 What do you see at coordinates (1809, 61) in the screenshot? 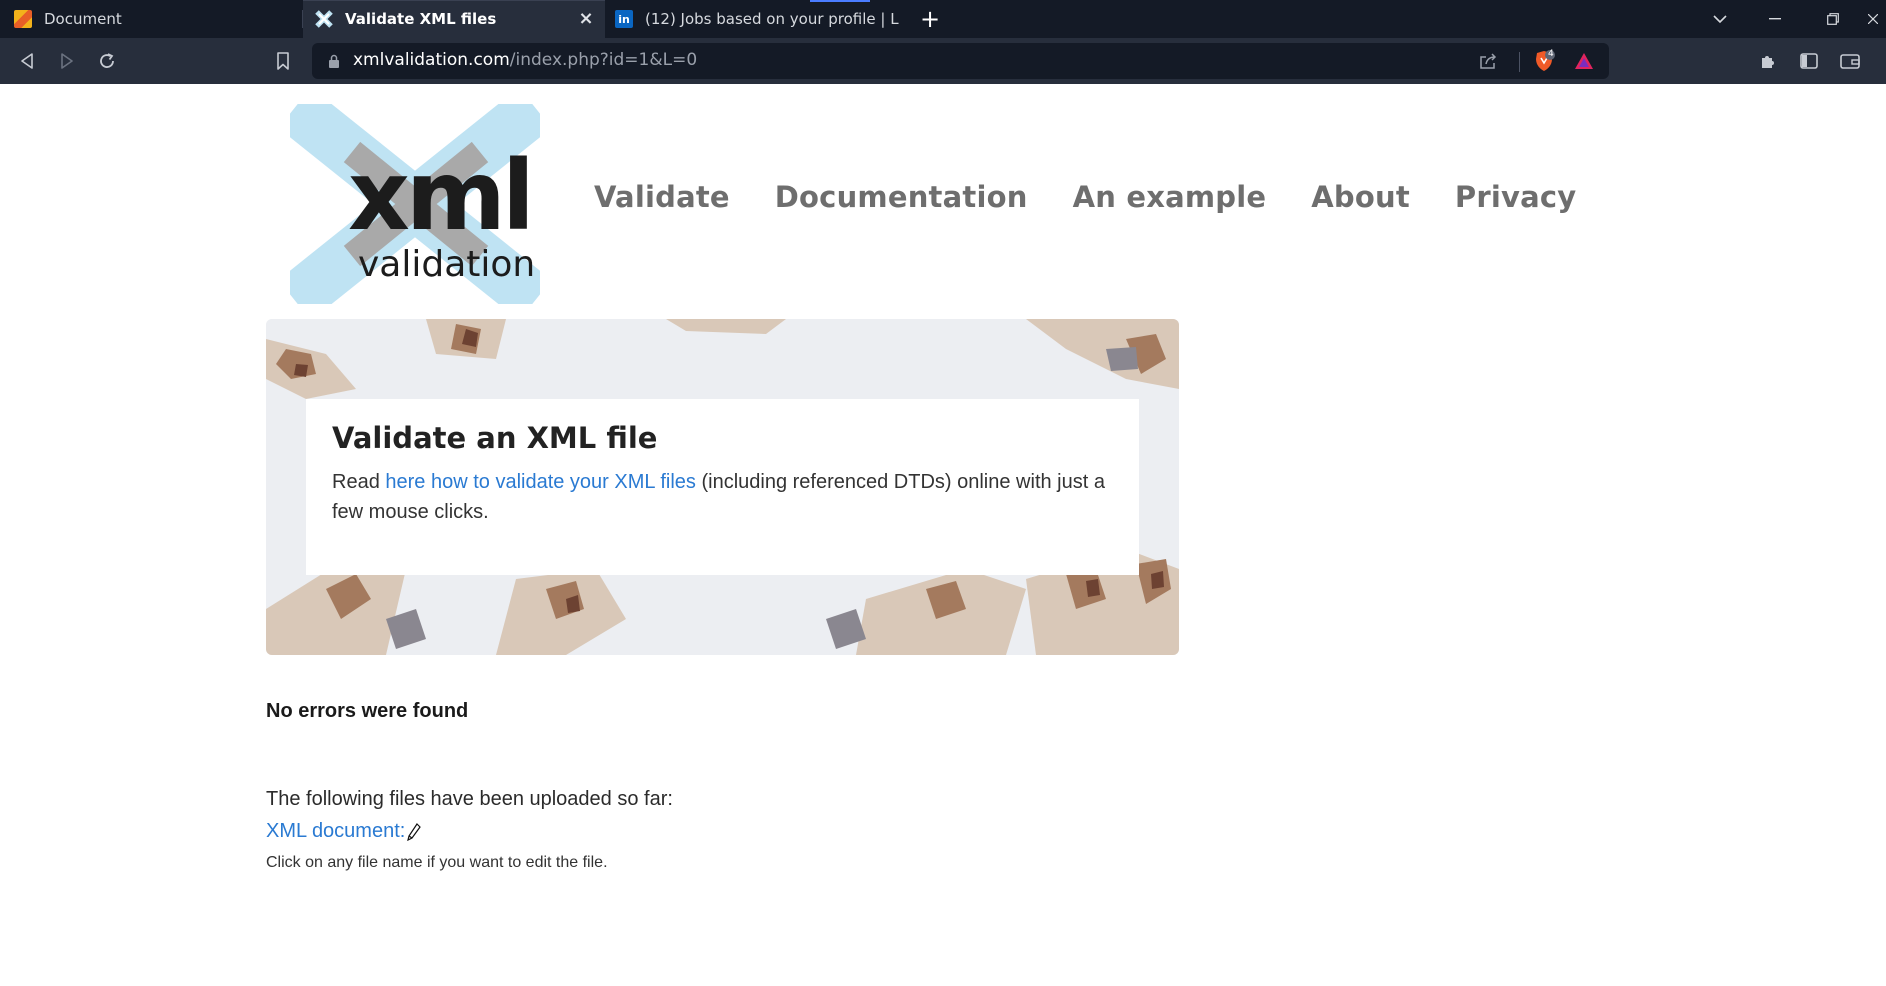
I see `sidebar-icon` at bounding box center [1809, 61].